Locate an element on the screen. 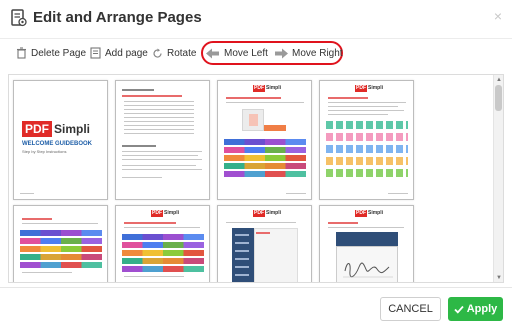 This screenshot has width=512, height=330. cancel-button: CANCEL is located at coordinates (410, 309).